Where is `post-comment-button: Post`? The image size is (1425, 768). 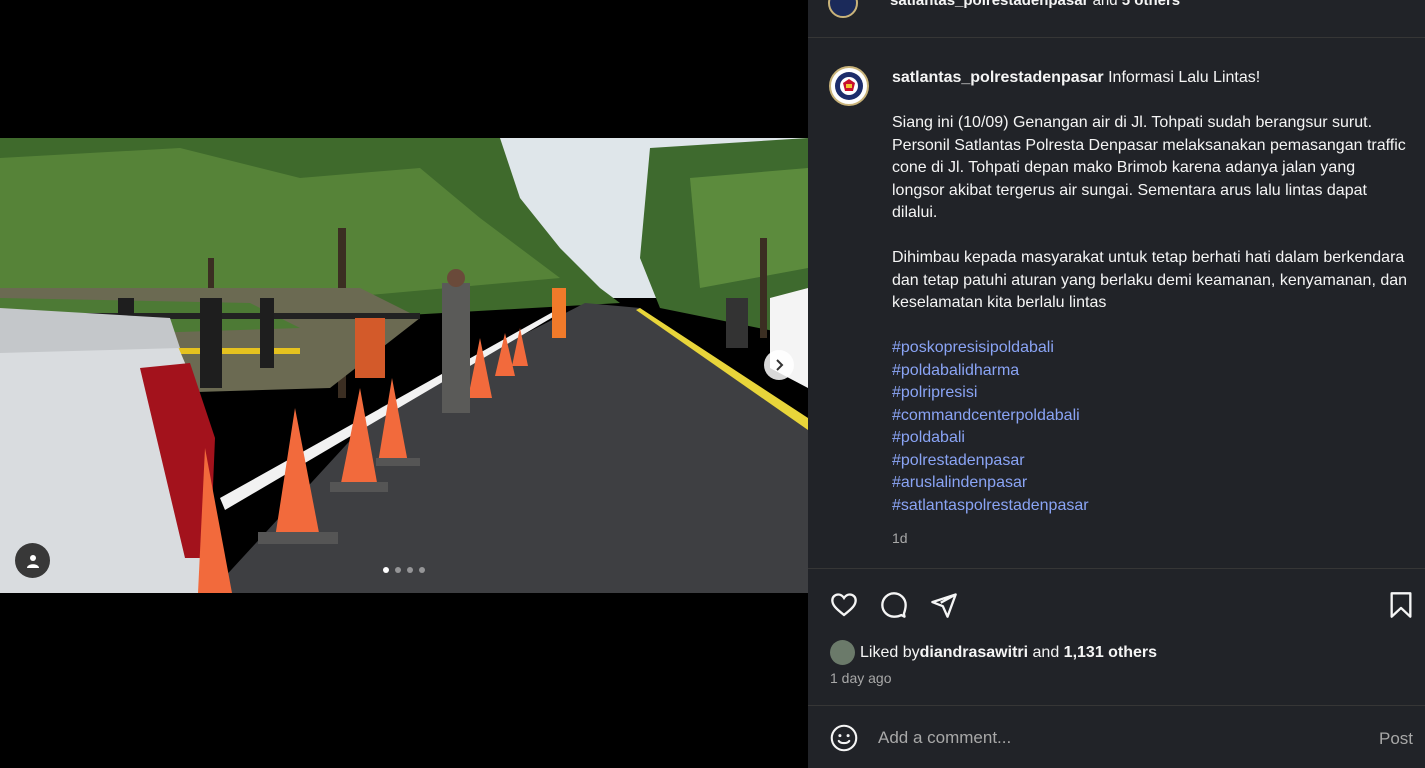
post-comment-button: Post is located at coordinates (1396, 739).